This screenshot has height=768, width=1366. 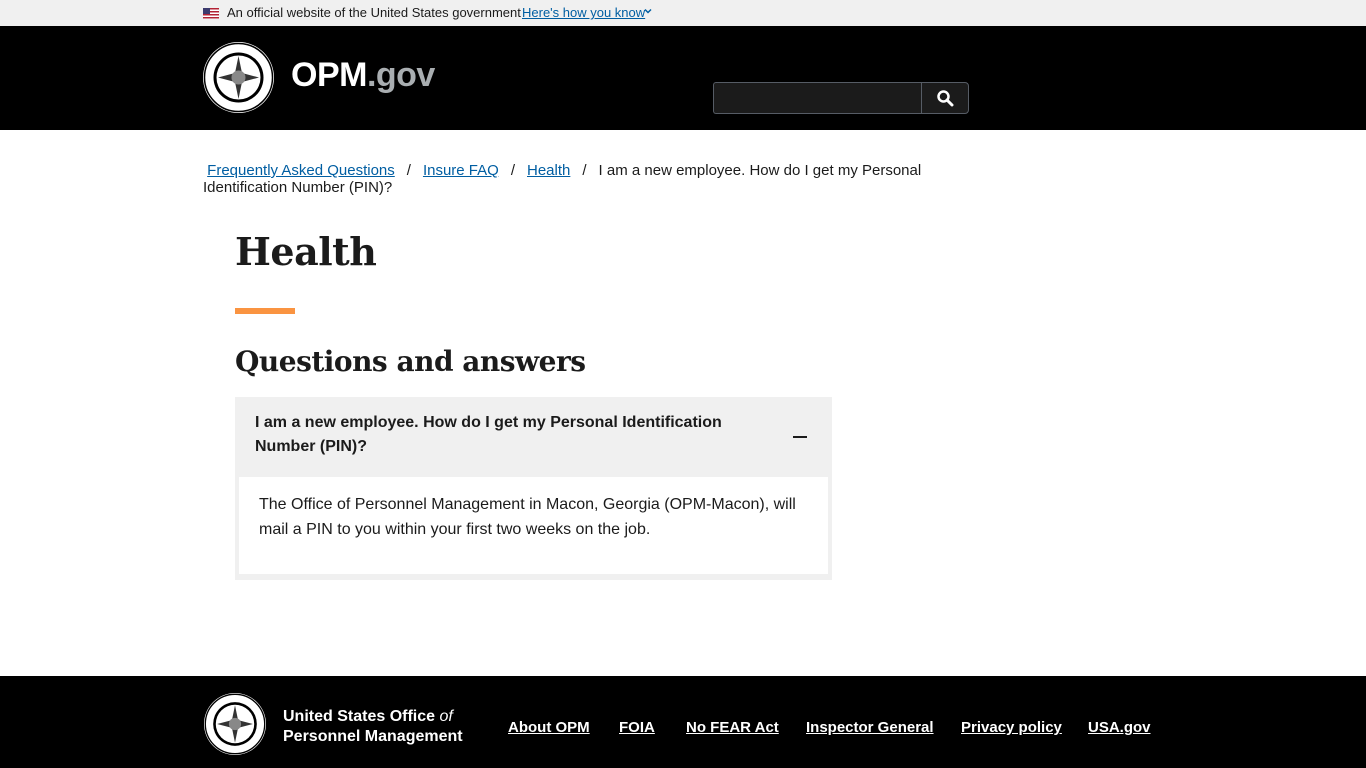 What do you see at coordinates (800, 437) in the screenshot?
I see `minus-icon` at bounding box center [800, 437].